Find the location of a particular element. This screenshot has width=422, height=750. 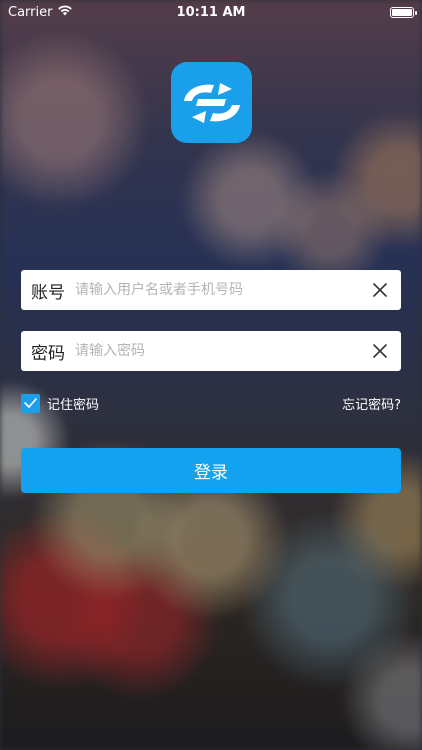

app-logo-icon is located at coordinates (211, 102).